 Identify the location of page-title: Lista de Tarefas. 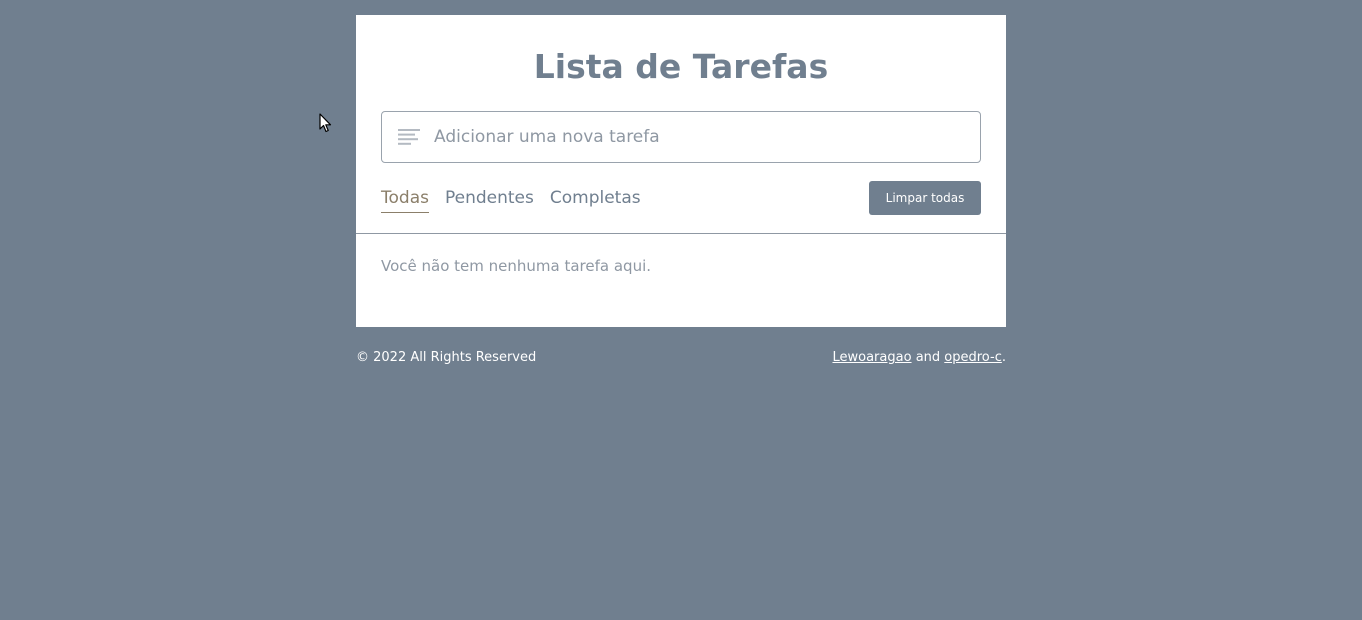
(681, 66).